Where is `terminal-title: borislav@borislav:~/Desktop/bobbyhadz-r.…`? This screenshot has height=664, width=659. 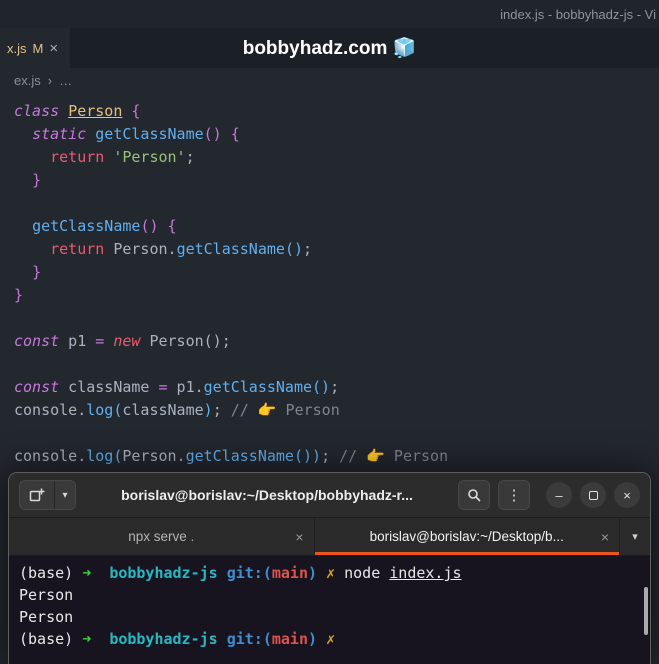
terminal-title: borislav@borislav:~/Desktop/bobbyhadz-r.… is located at coordinates (267, 495).